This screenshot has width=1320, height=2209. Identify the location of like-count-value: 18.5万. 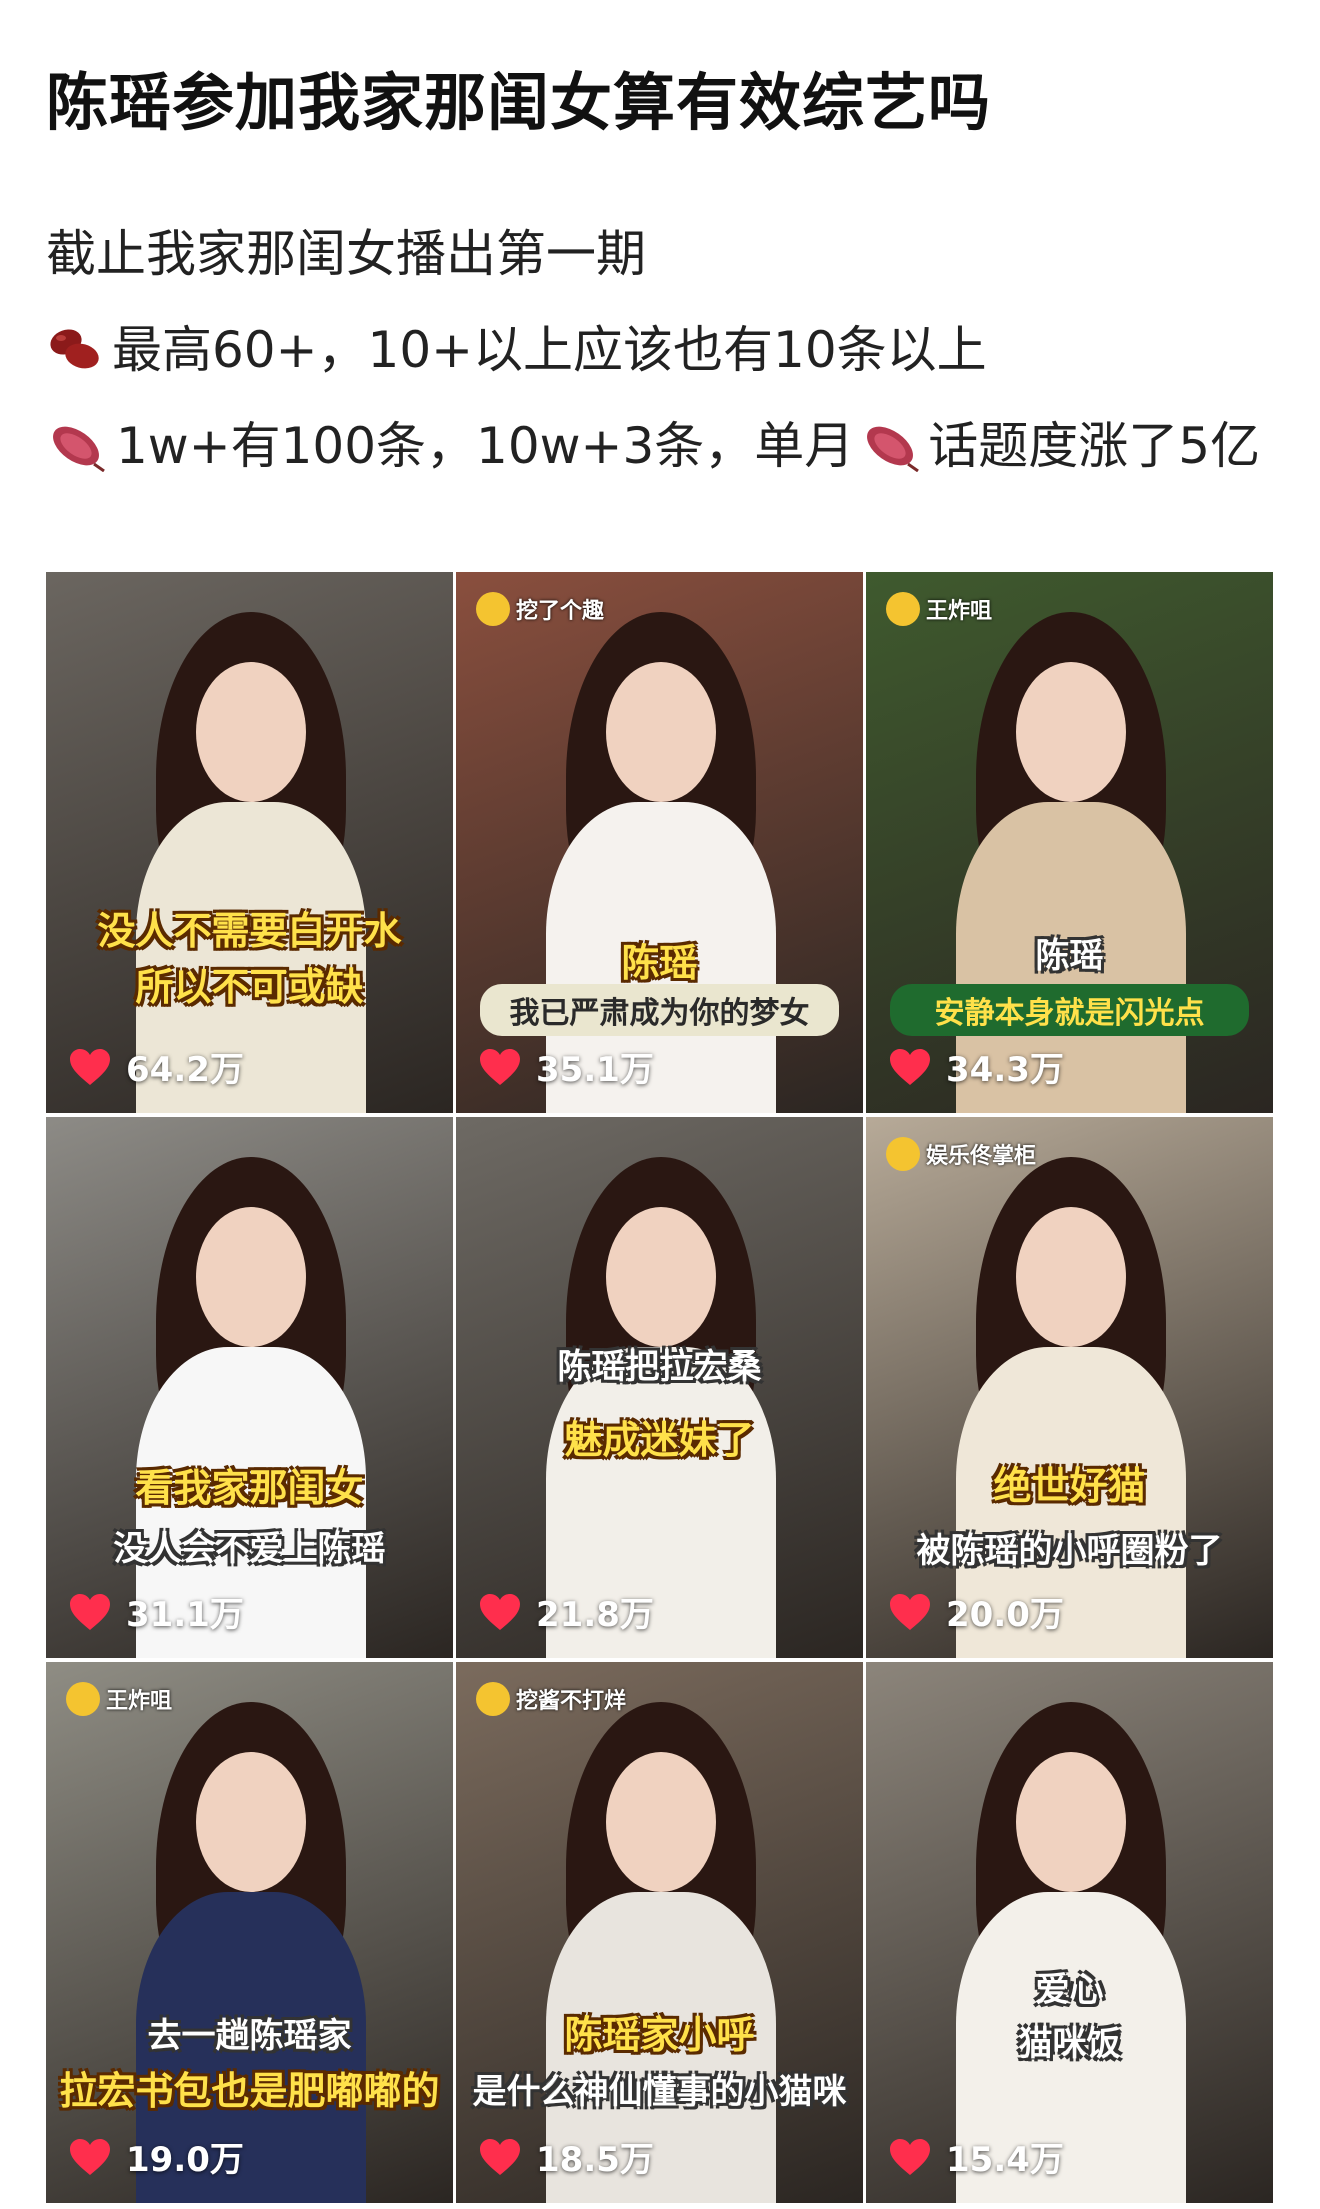
(595, 2160).